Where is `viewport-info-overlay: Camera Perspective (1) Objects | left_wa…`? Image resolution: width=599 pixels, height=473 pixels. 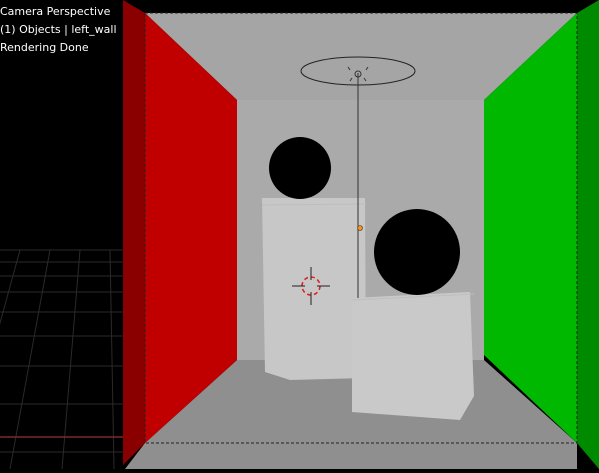 viewport-info-overlay: Camera Perspective (1) Objects | left_wa… is located at coordinates (58, 30).